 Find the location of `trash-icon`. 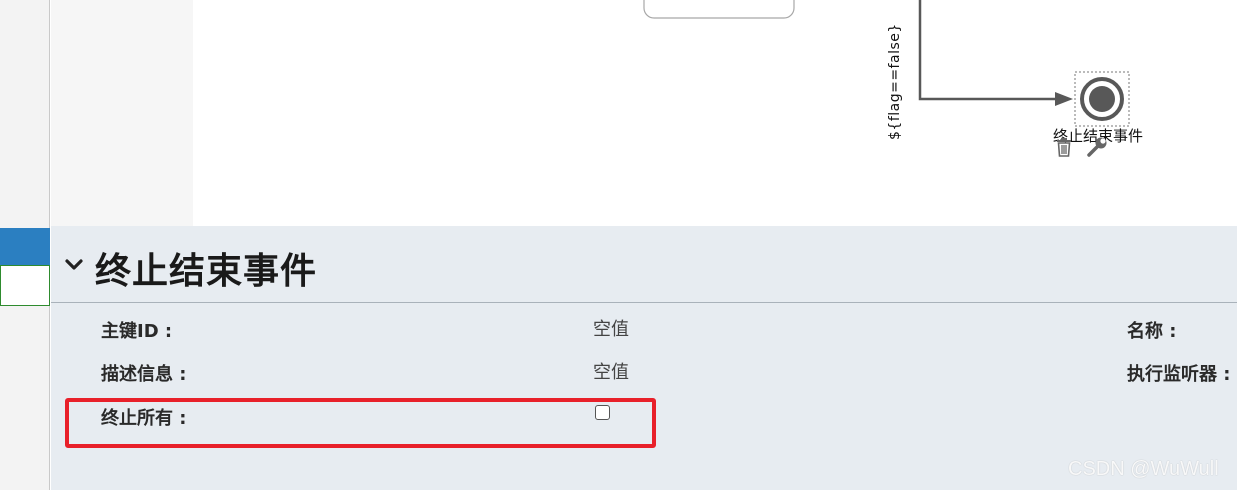

trash-icon is located at coordinates (1064, 147).